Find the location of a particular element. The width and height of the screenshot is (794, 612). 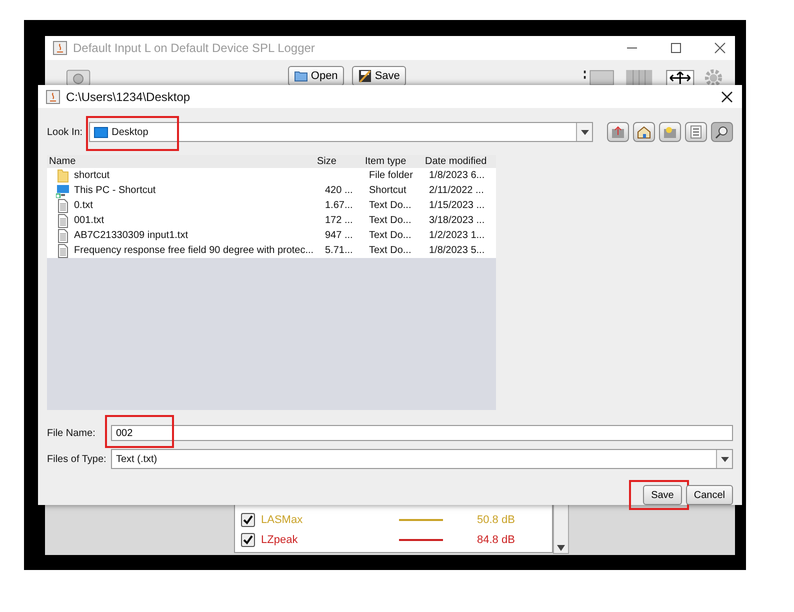

details-view-button is located at coordinates (722, 132).